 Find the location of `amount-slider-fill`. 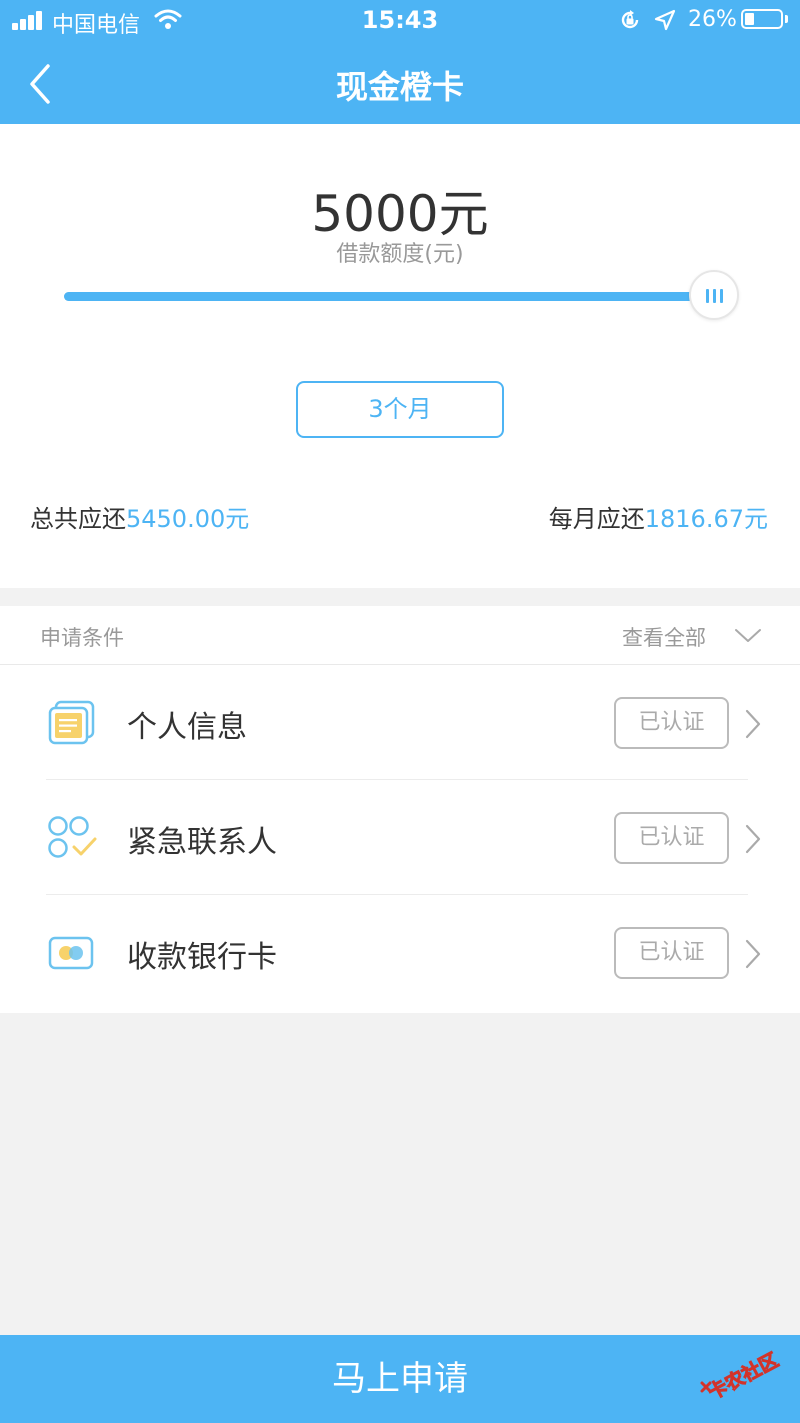

amount-slider-fill is located at coordinates (389, 296).